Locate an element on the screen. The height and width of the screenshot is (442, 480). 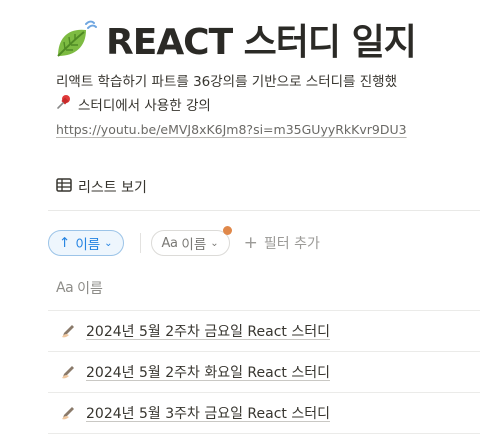
table-icon is located at coordinates (64, 187).